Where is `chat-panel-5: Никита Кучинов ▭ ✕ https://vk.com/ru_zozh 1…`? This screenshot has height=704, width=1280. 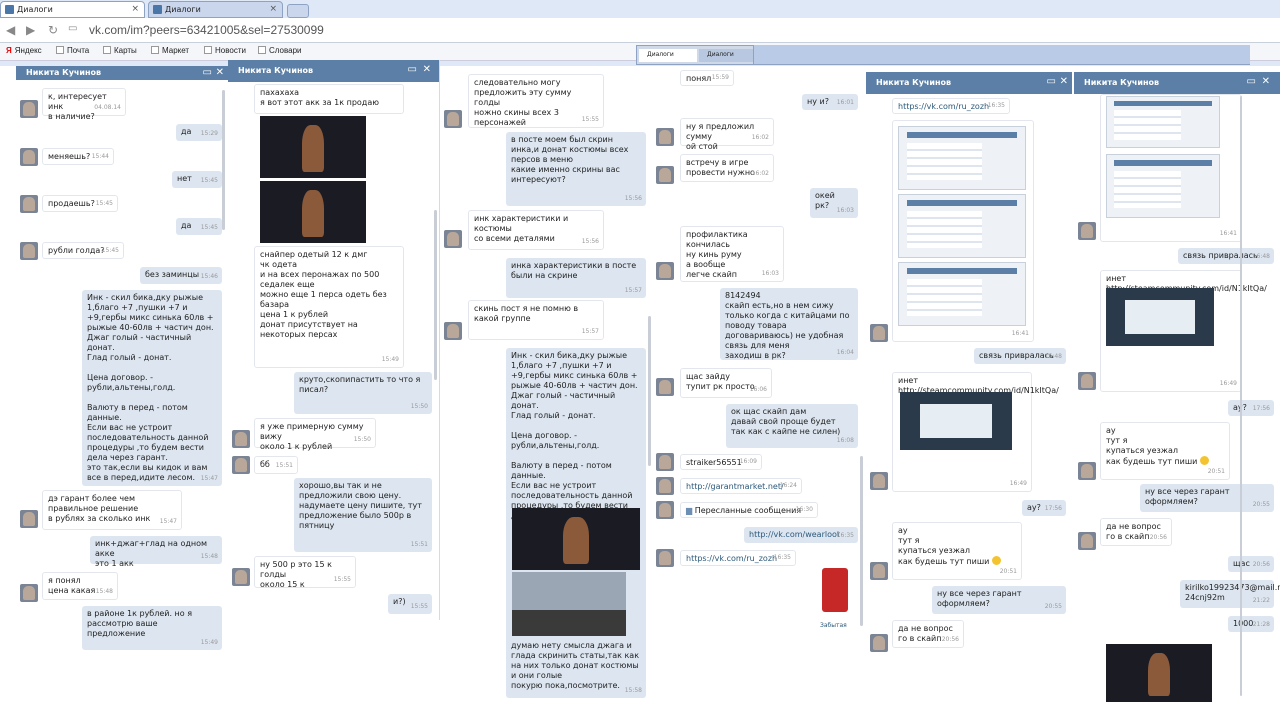 chat-panel-5: Никита Кучинов ▭ ✕ https://vk.com/ru_zozh 1… is located at coordinates (969, 388).